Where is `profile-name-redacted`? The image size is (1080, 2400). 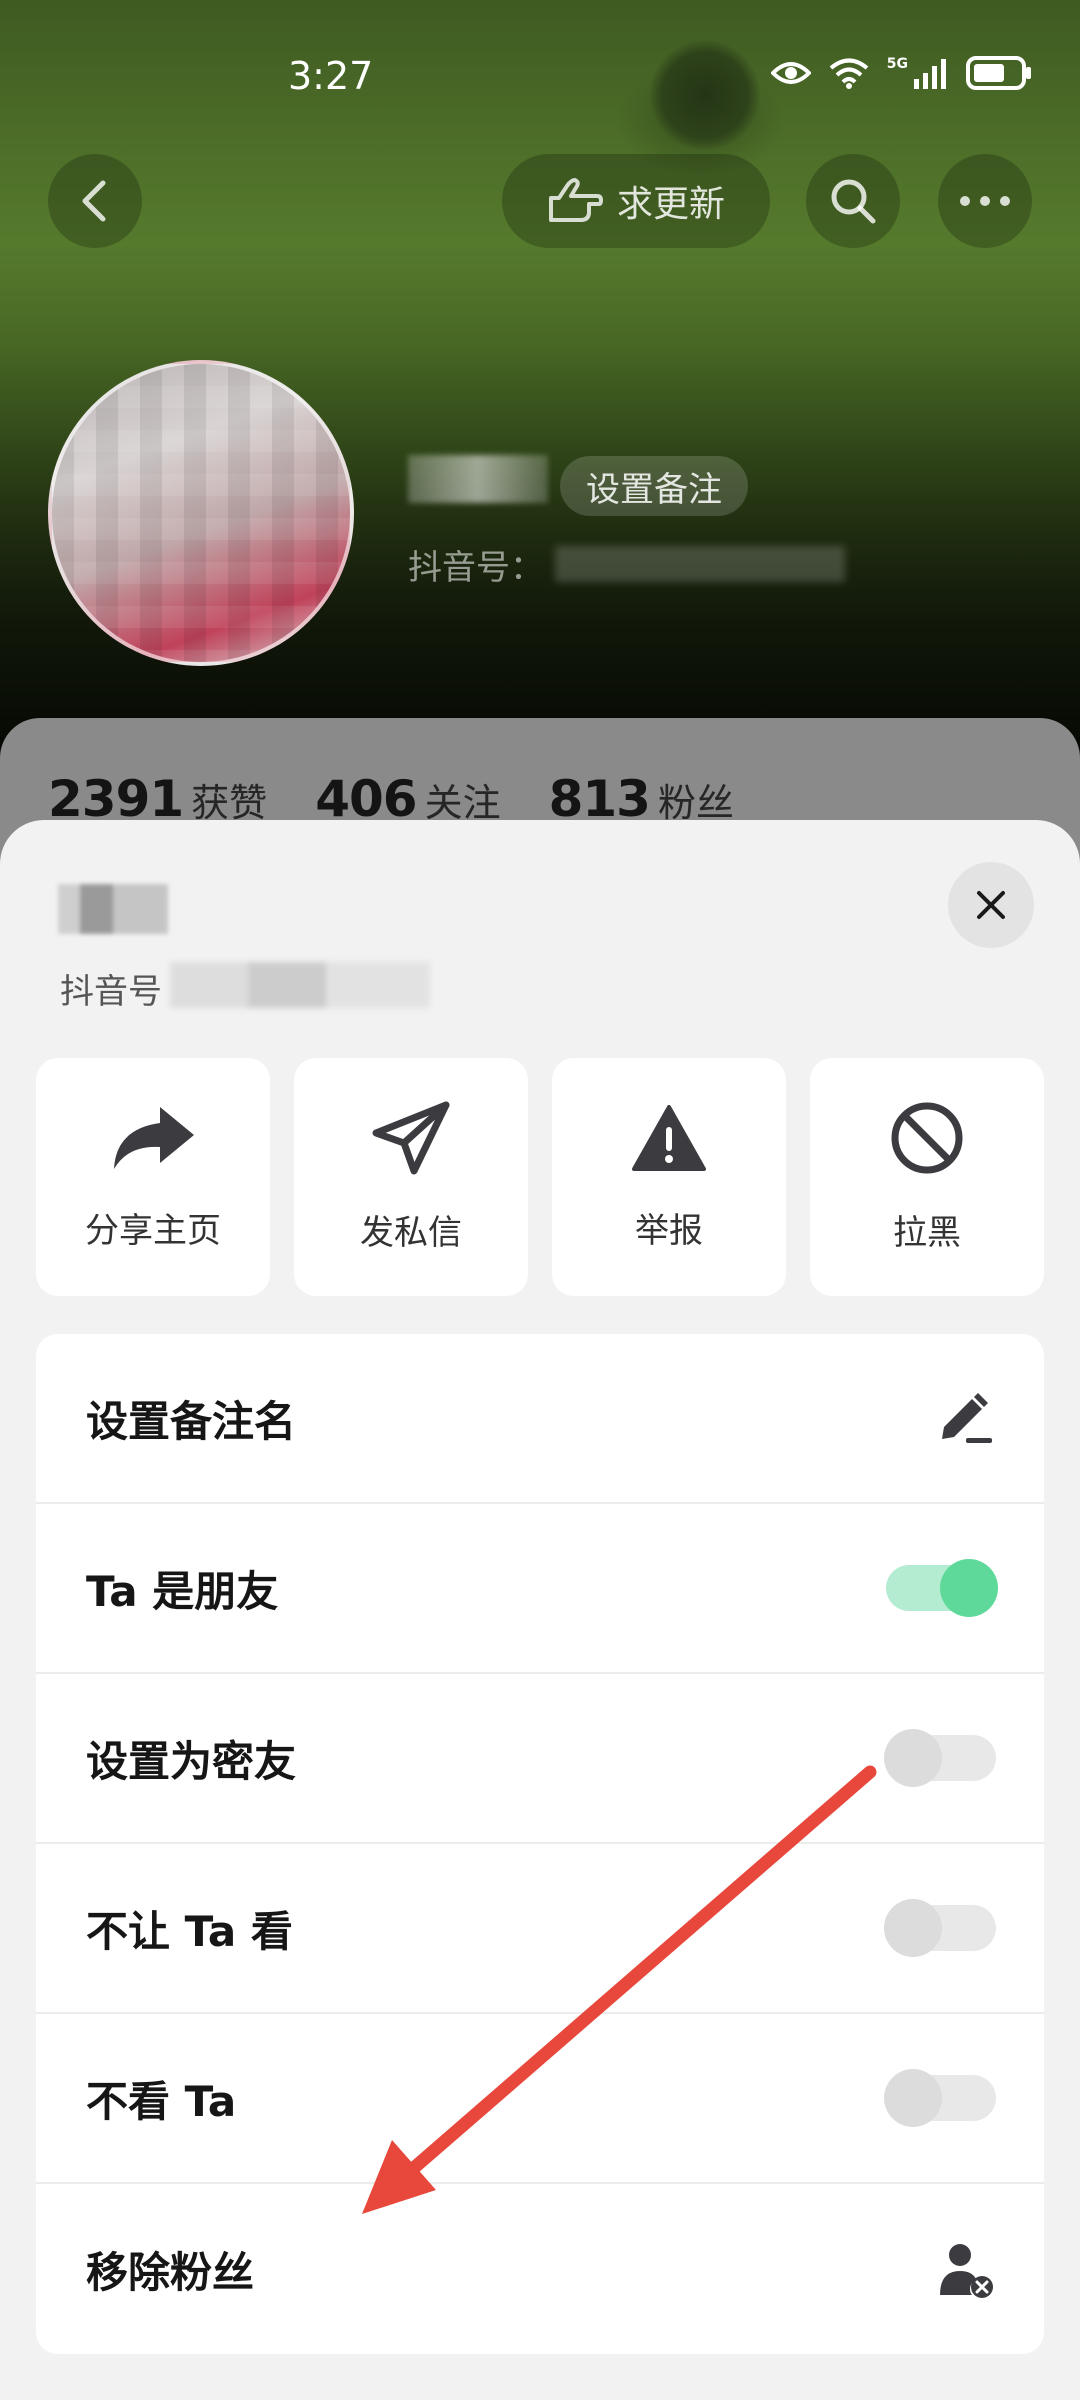
profile-name-redacted is located at coordinates (478, 479).